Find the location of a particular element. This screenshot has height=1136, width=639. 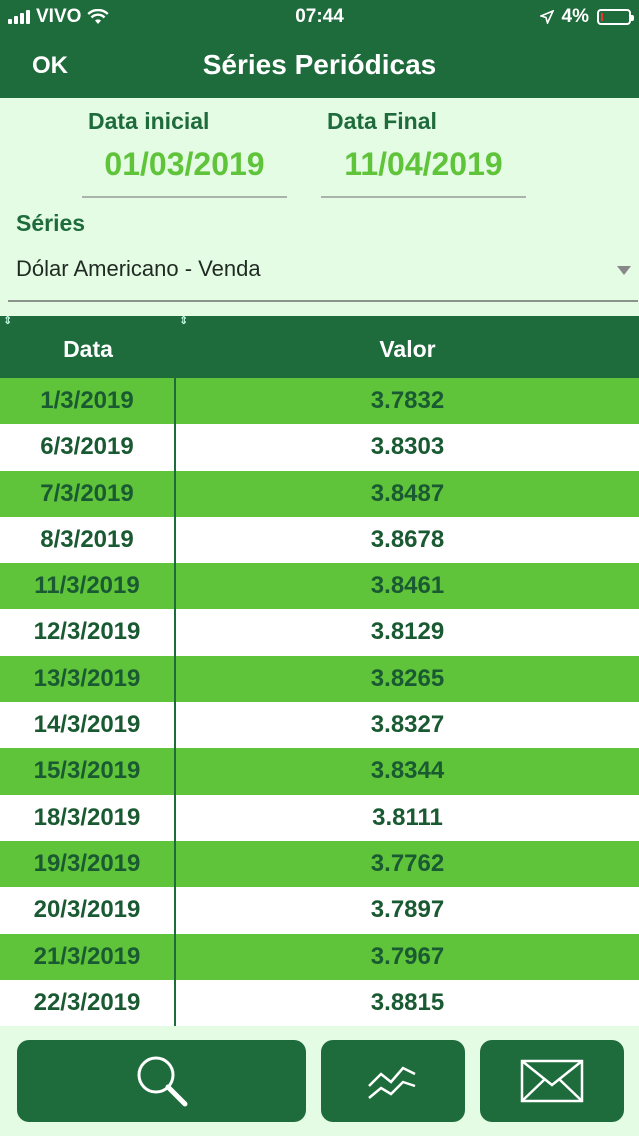

page-title: Séries Periódicas is located at coordinates (319, 64).